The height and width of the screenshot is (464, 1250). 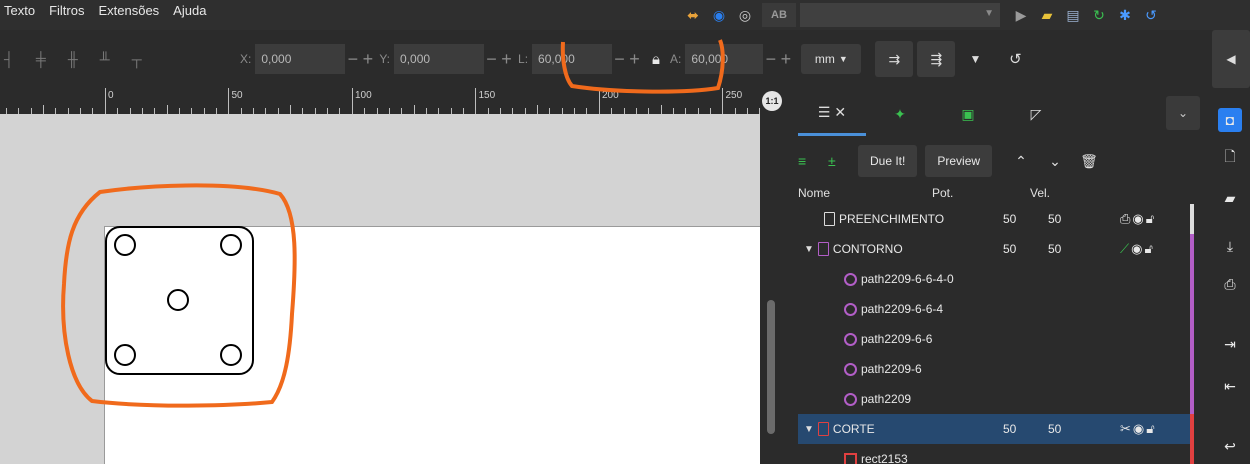 I want to click on height-stepper: − +, so click(x=778, y=59).